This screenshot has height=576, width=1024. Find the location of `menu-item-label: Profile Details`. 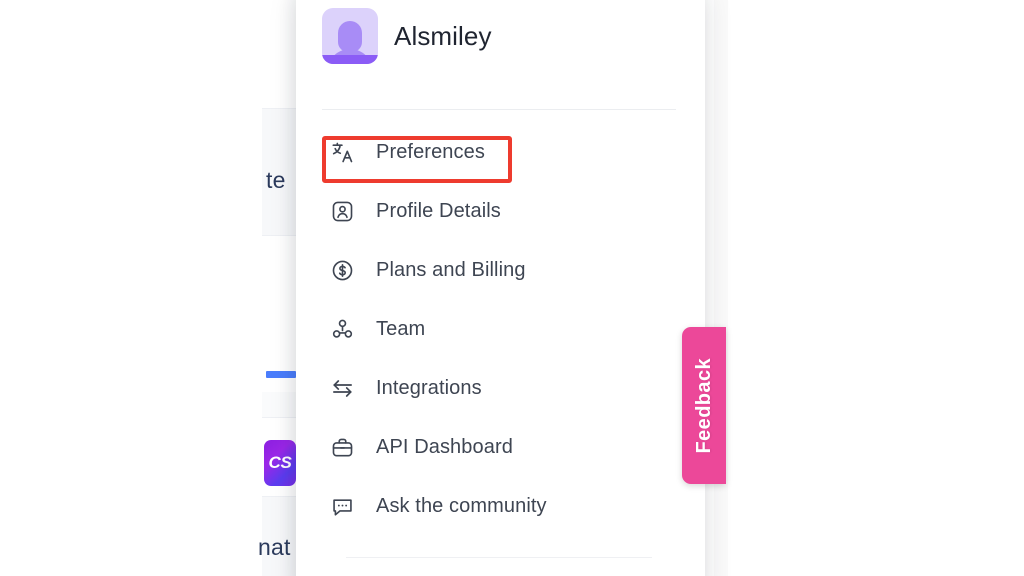

menu-item-label: Profile Details is located at coordinates (438, 210).